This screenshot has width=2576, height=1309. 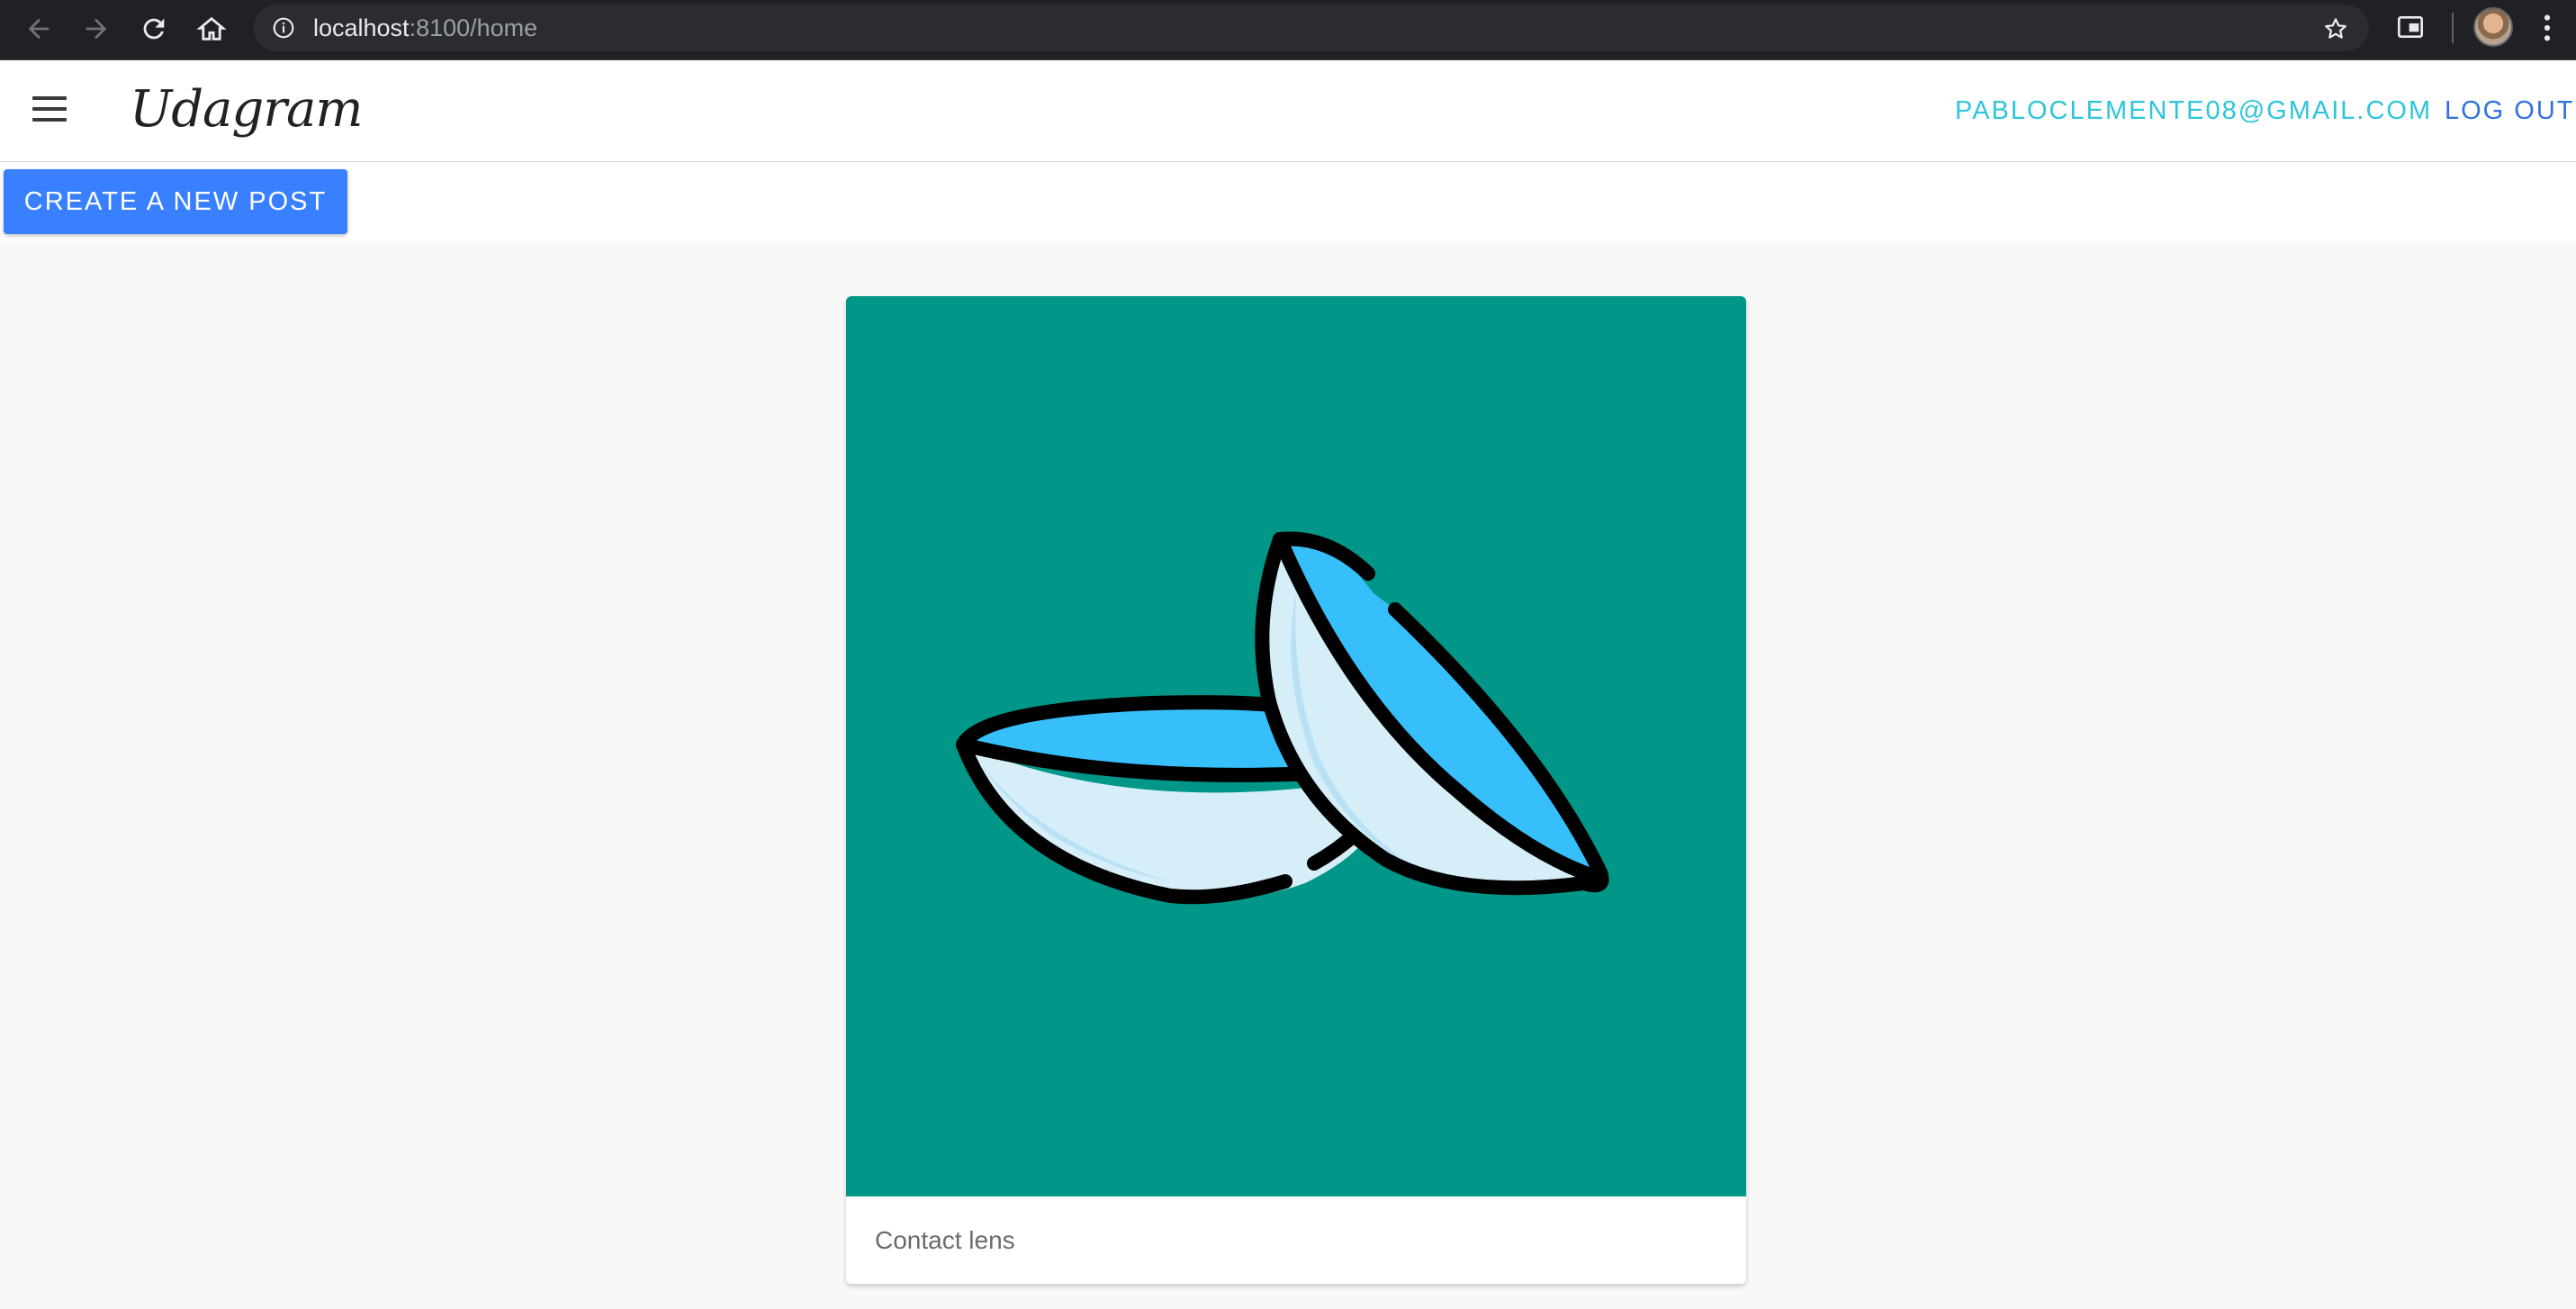 What do you see at coordinates (2493, 27) in the screenshot?
I see `avatar` at bounding box center [2493, 27].